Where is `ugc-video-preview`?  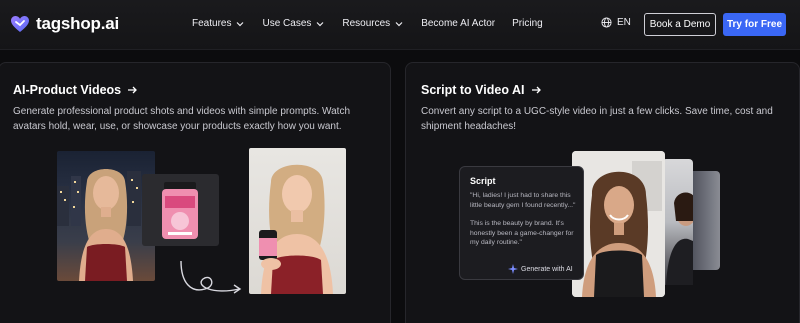
ugc-video-preview is located at coordinates (618, 224).